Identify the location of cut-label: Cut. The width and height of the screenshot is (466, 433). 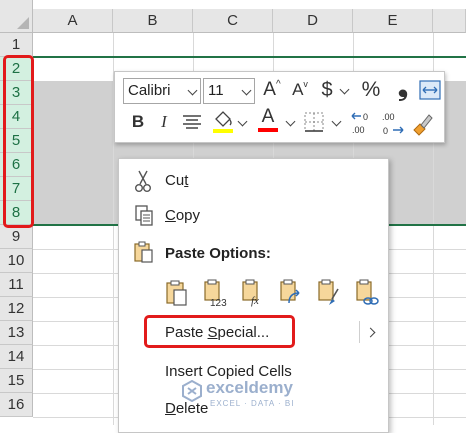
(176, 180).